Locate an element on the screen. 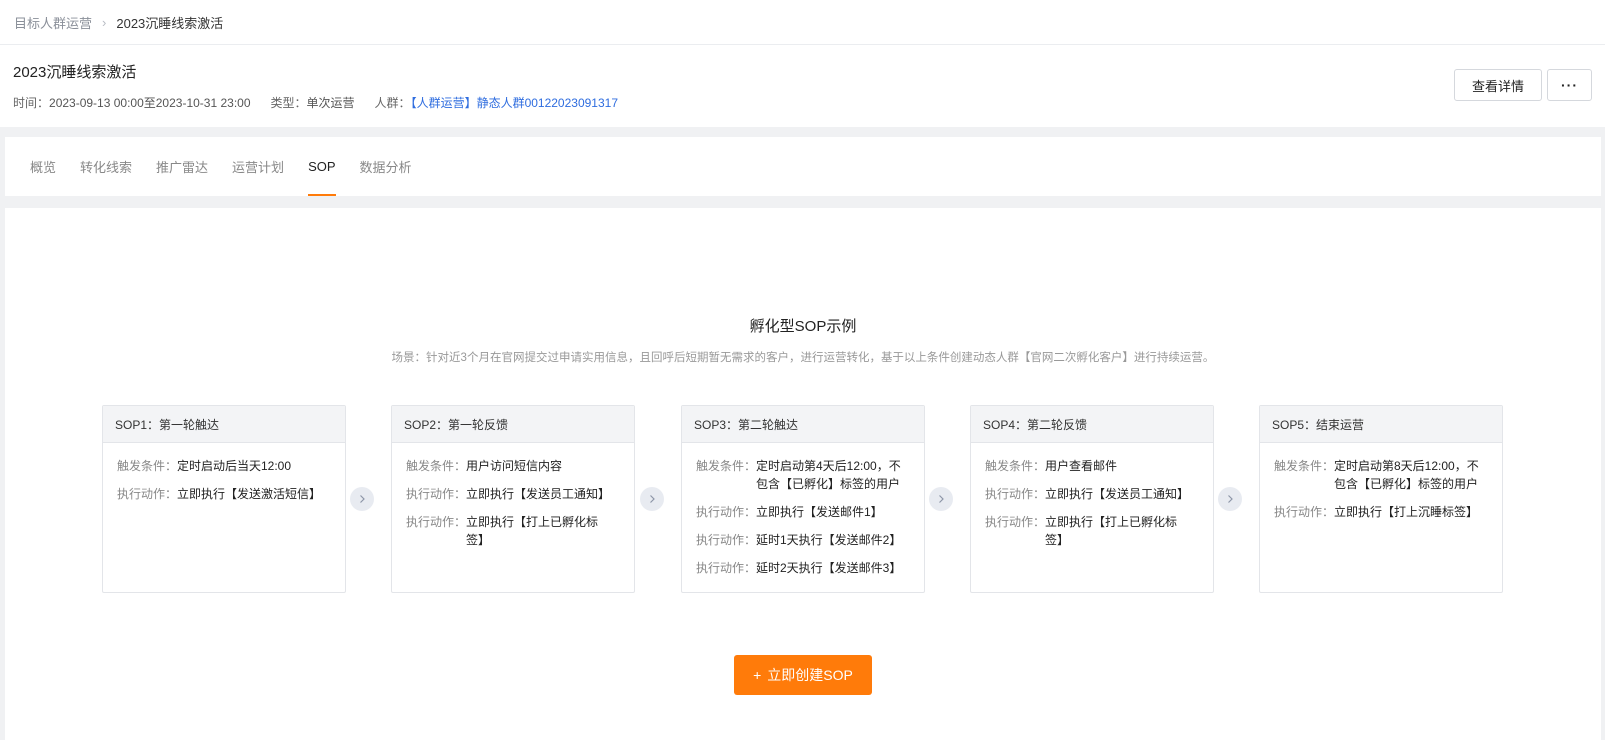 The height and width of the screenshot is (740, 1605). card-row: 执行动作： 延时1天执行【发送邮件2】 is located at coordinates (803, 540).